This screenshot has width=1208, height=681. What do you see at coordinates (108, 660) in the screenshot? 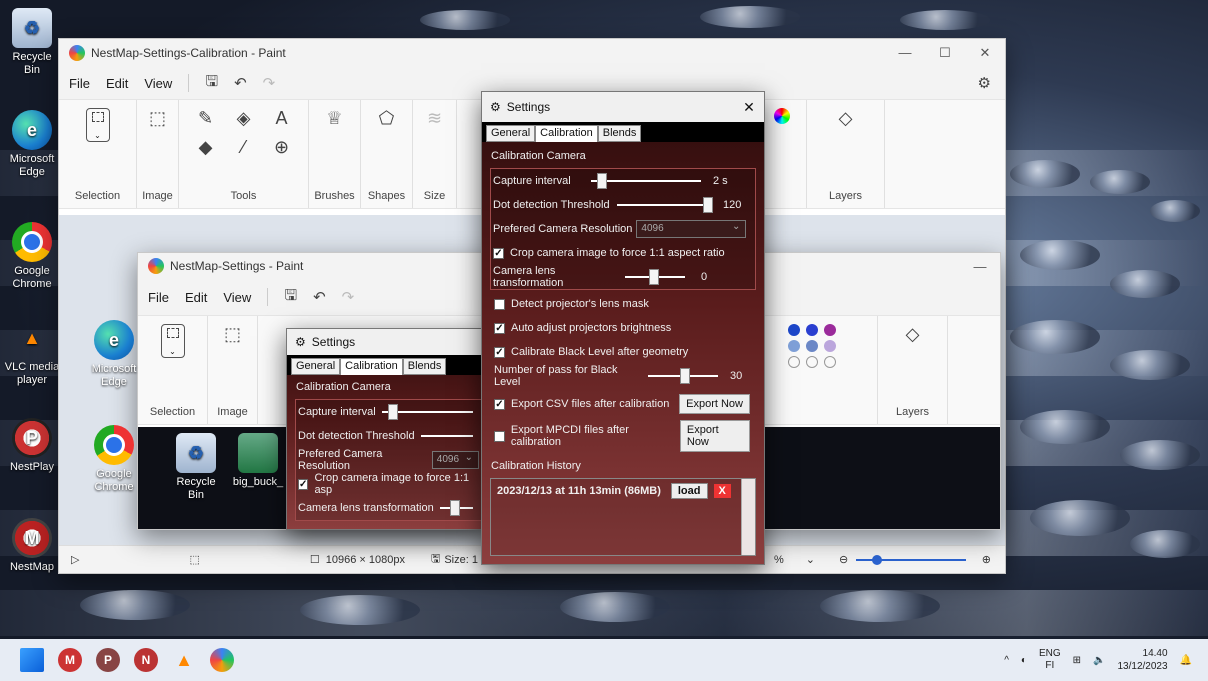
I see `nestplay-taskbar-icon: P` at bounding box center [108, 660].